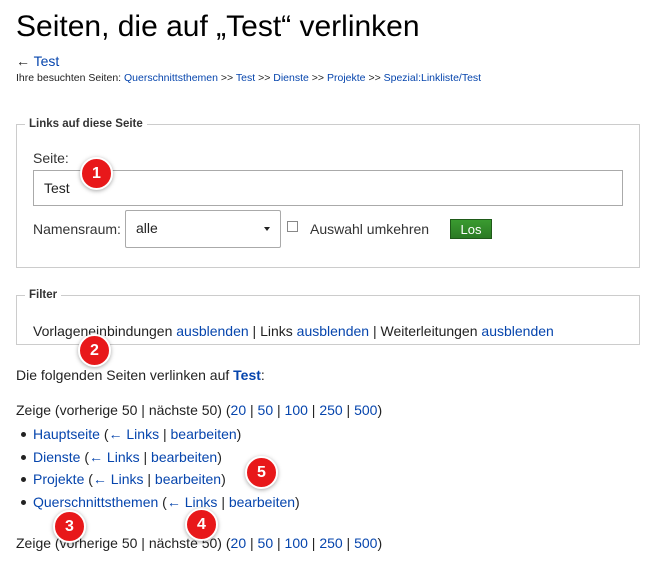 The width and height of the screenshot is (656, 564). I want to click on annotation-badge-5: 5, so click(261, 472).